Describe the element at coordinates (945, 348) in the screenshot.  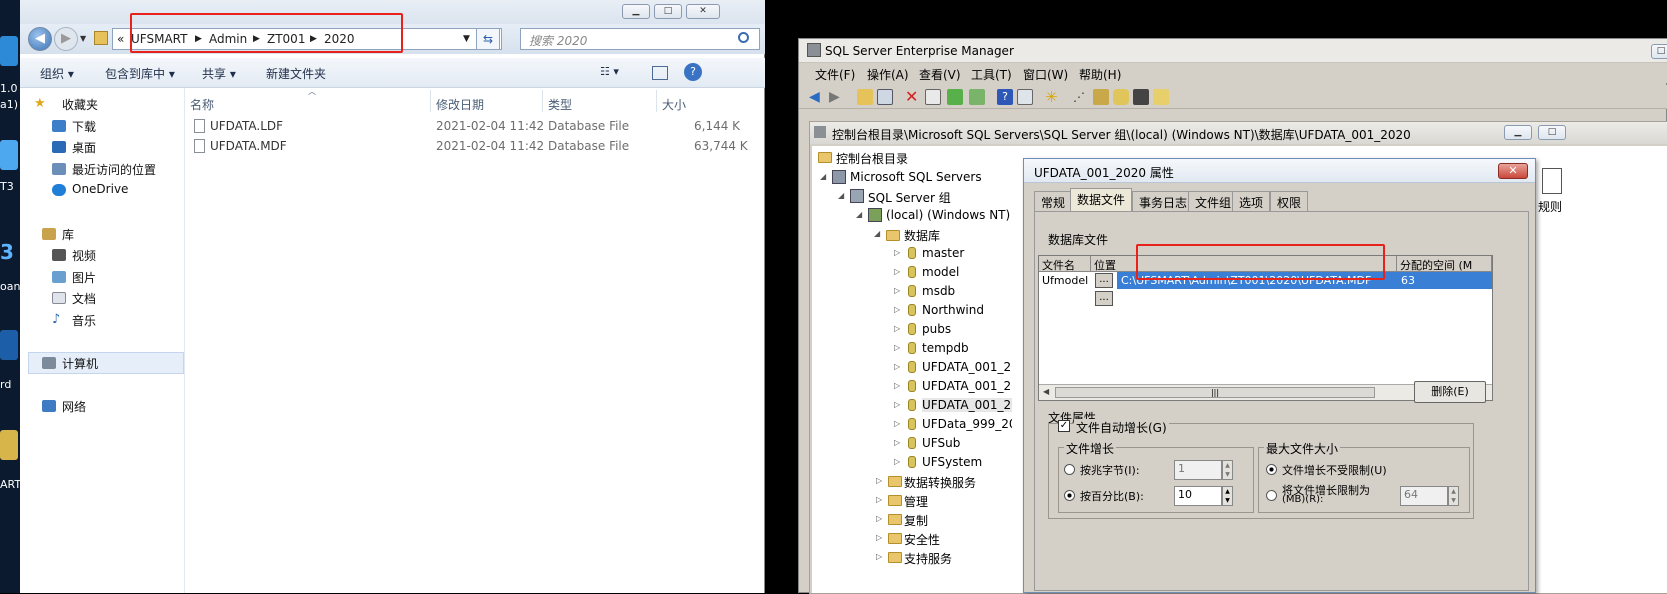
I see `tree-db-item: tempdb` at that location.